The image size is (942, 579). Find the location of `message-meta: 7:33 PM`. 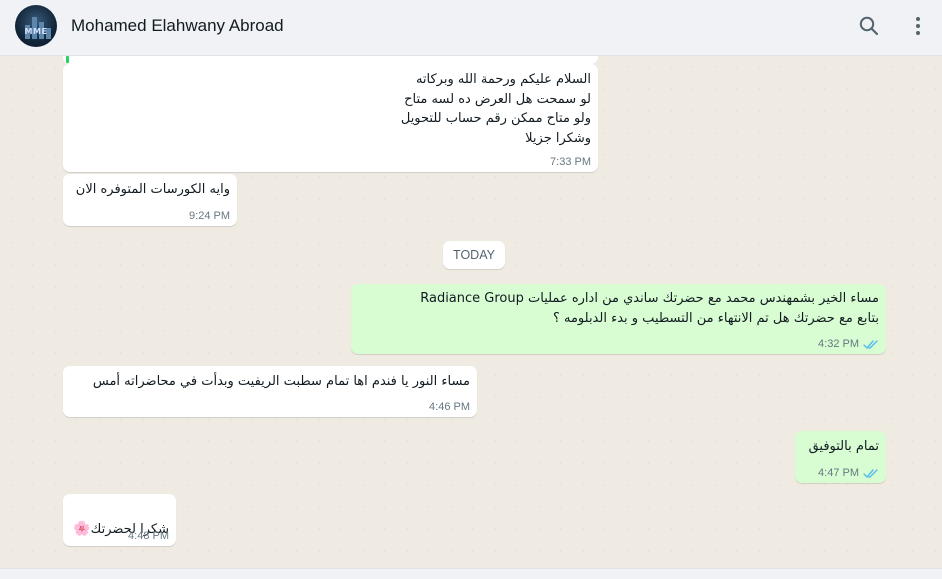

message-meta: 7:33 PM is located at coordinates (570, 162).